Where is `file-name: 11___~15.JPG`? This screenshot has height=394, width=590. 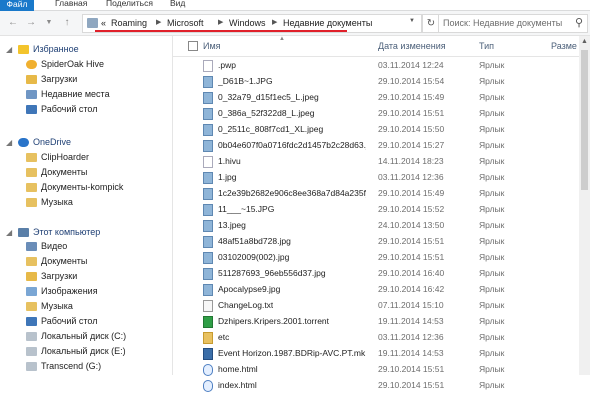
file-name: 11___~15.JPG is located at coordinates (246, 209).